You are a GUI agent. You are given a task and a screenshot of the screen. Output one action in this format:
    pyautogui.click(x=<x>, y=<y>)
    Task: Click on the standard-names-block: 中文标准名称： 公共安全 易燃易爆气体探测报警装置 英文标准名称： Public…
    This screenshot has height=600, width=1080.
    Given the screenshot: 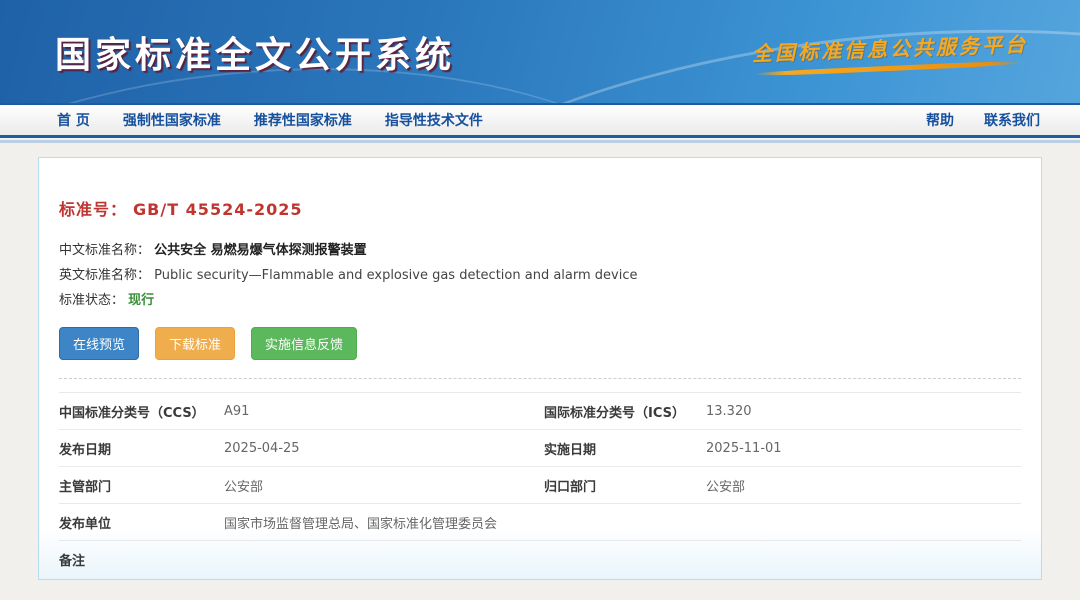 What is the action you would take?
    pyautogui.click(x=540, y=275)
    